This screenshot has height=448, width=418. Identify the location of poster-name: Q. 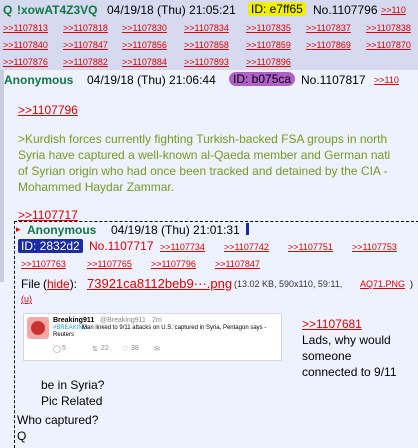
(8, 10).